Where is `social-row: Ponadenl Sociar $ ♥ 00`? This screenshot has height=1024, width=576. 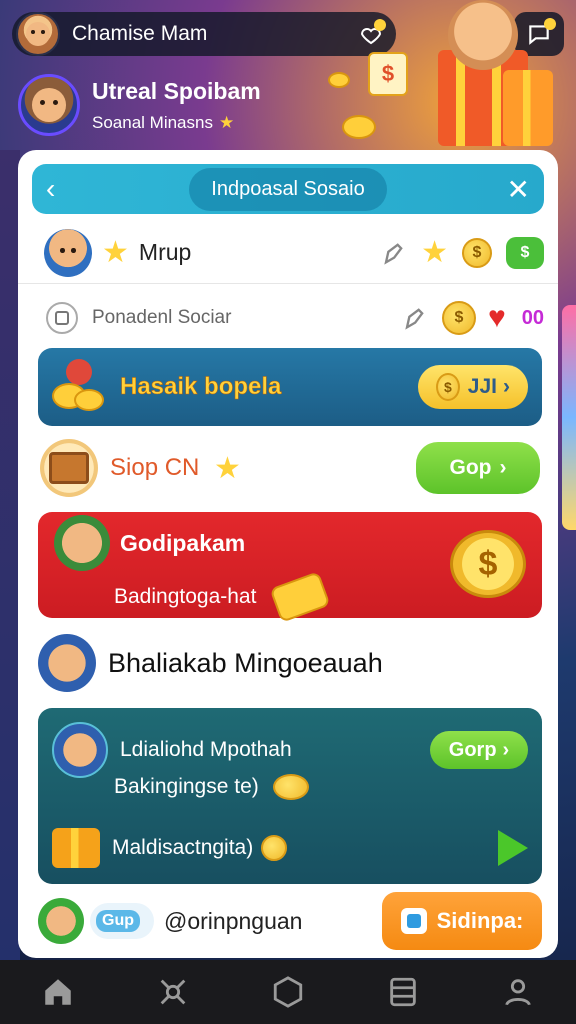
social-row: Ponadenl Sociar $ ♥ 00 is located at coordinates (288, 318).